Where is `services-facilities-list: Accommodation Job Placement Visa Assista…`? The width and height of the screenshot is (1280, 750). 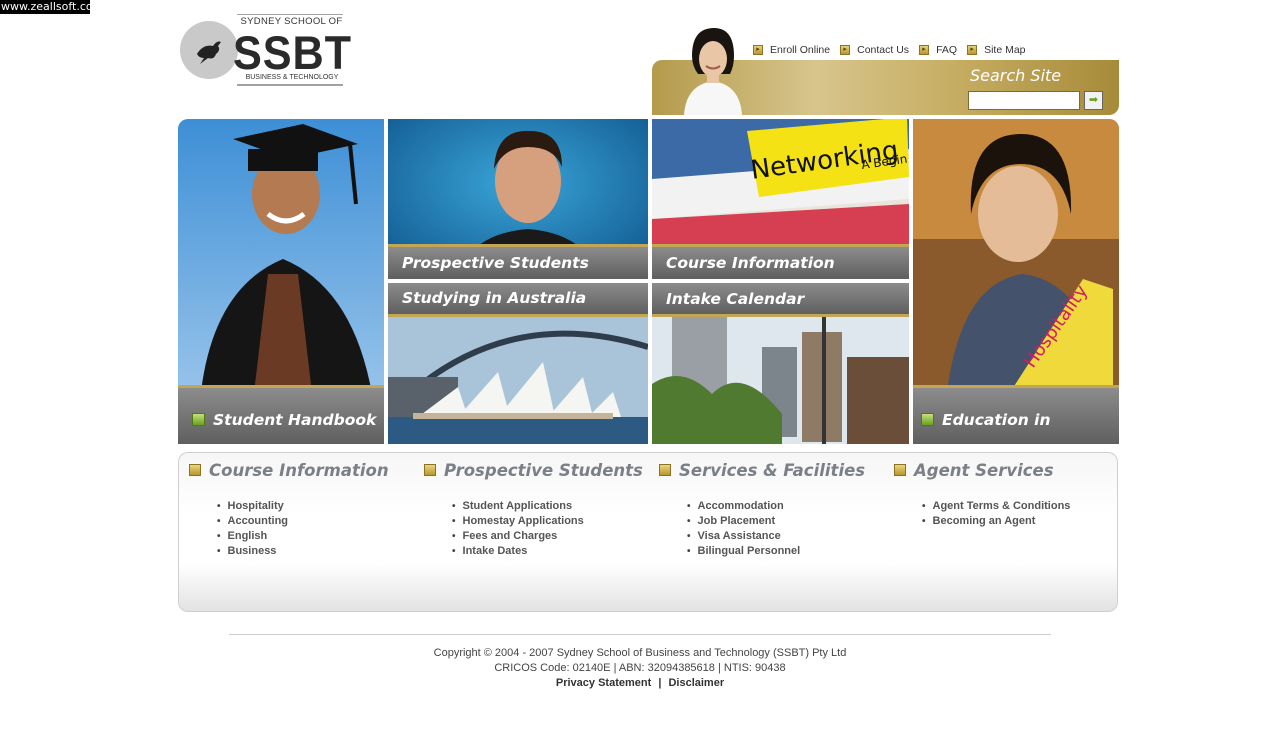
services-facilities-list: Accommodation Job Placement Visa Assista… is located at coordinates (744, 529).